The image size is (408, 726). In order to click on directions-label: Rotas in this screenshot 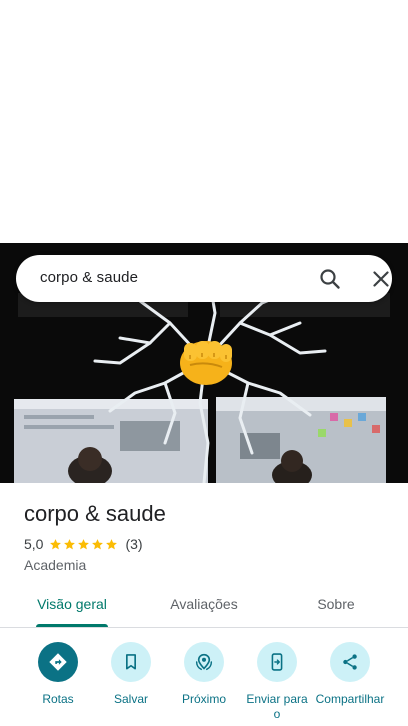, I will do `click(58, 699)`.